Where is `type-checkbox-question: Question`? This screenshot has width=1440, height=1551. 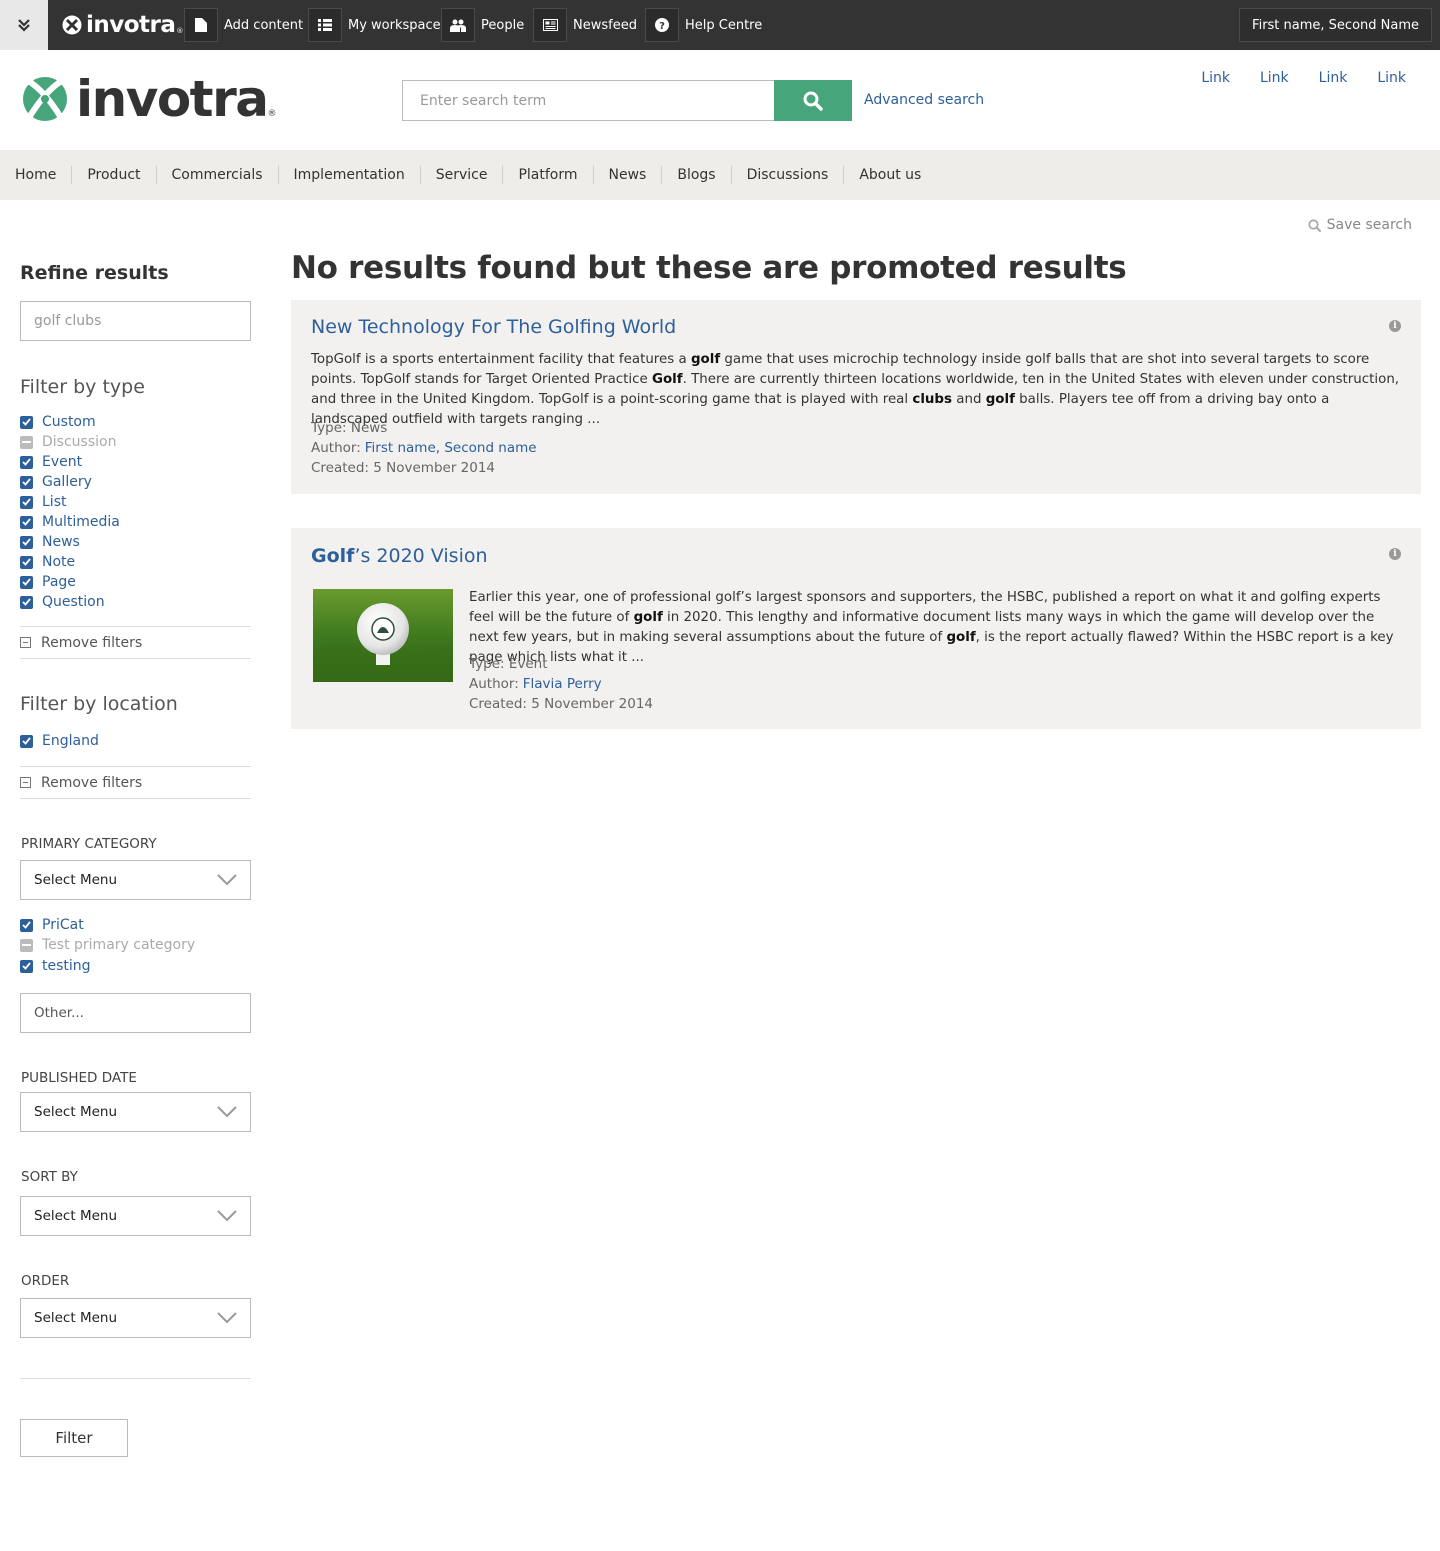
type-checkbox-question: Question is located at coordinates (62, 602).